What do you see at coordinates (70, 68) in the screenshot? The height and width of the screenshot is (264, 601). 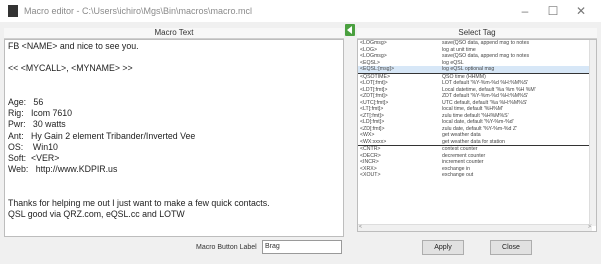 I see `macro-text-line: << <MYCALL>, <MYNAME> >>` at bounding box center [70, 68].